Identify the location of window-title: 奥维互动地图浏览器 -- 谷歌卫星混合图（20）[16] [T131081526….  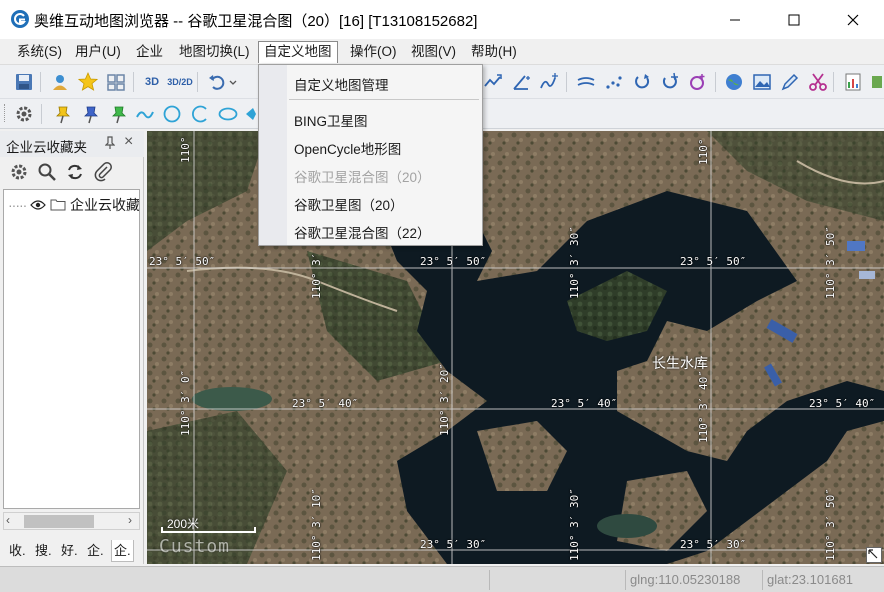
(256, 21).